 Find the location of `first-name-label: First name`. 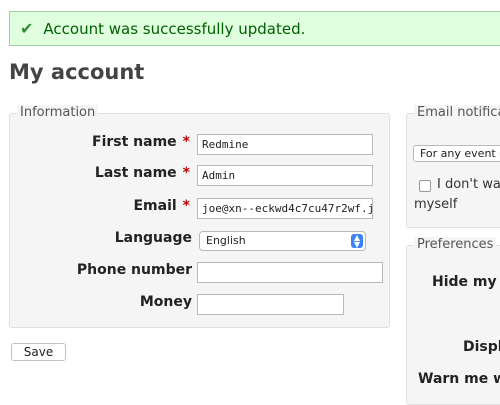

first-name-label: First name is located at coordinates (134, 142).